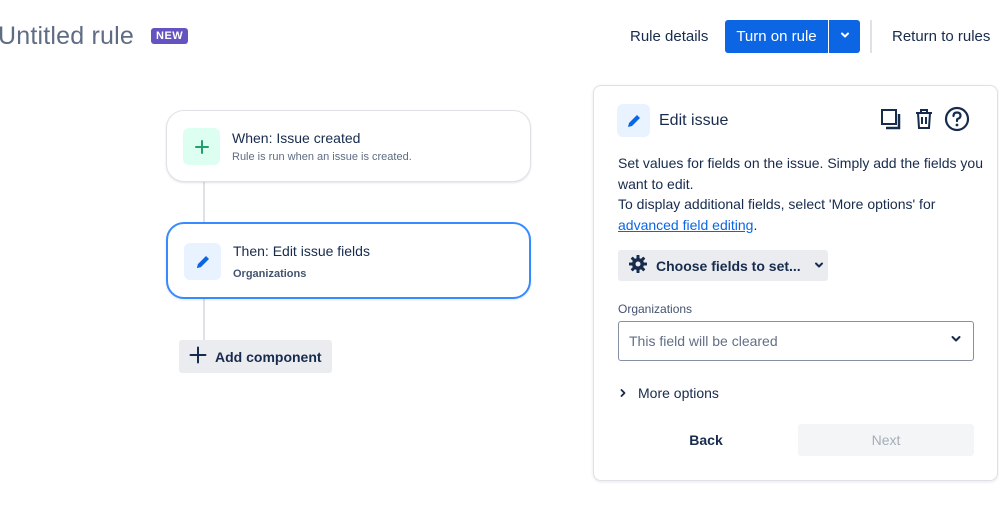  I want to click on return-to-rules-button: Return to rules, so click(941, 36).